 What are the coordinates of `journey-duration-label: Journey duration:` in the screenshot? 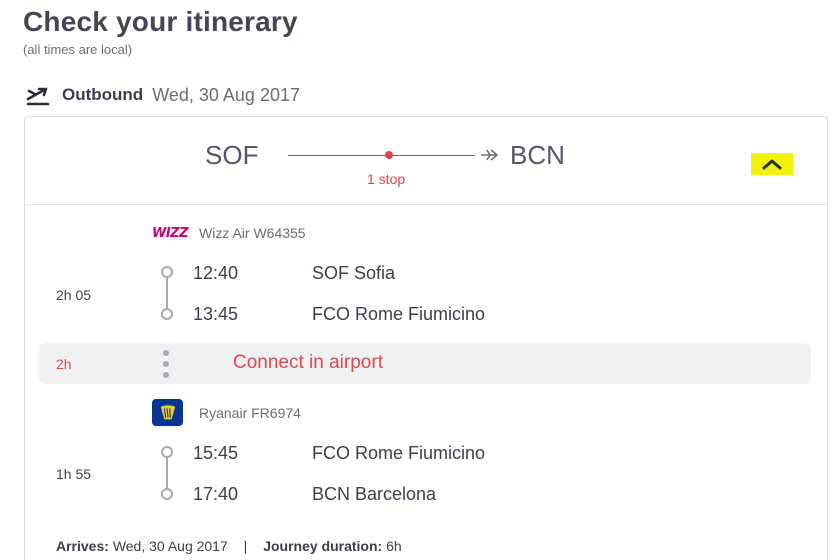 It's located at (323, 546).